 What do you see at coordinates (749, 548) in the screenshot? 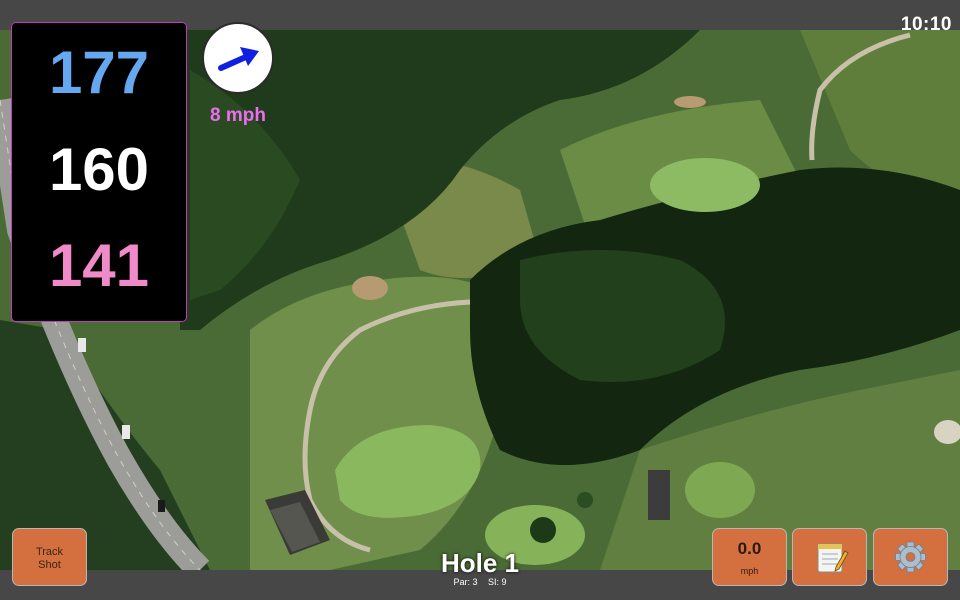
I see `wind-adjust-value: 0.0` at bounding box center [749, 548].